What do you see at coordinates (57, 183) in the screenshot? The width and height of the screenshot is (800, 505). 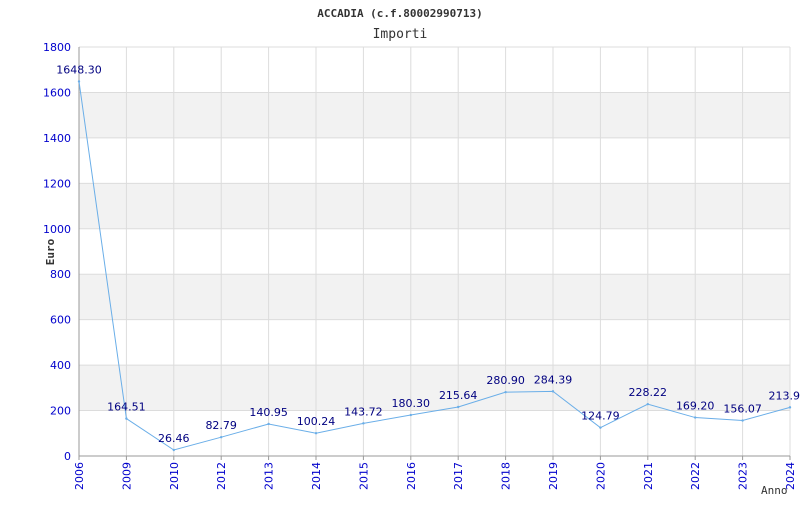 I see `y-tick-label: 1200` at bounding box center [57, 183].